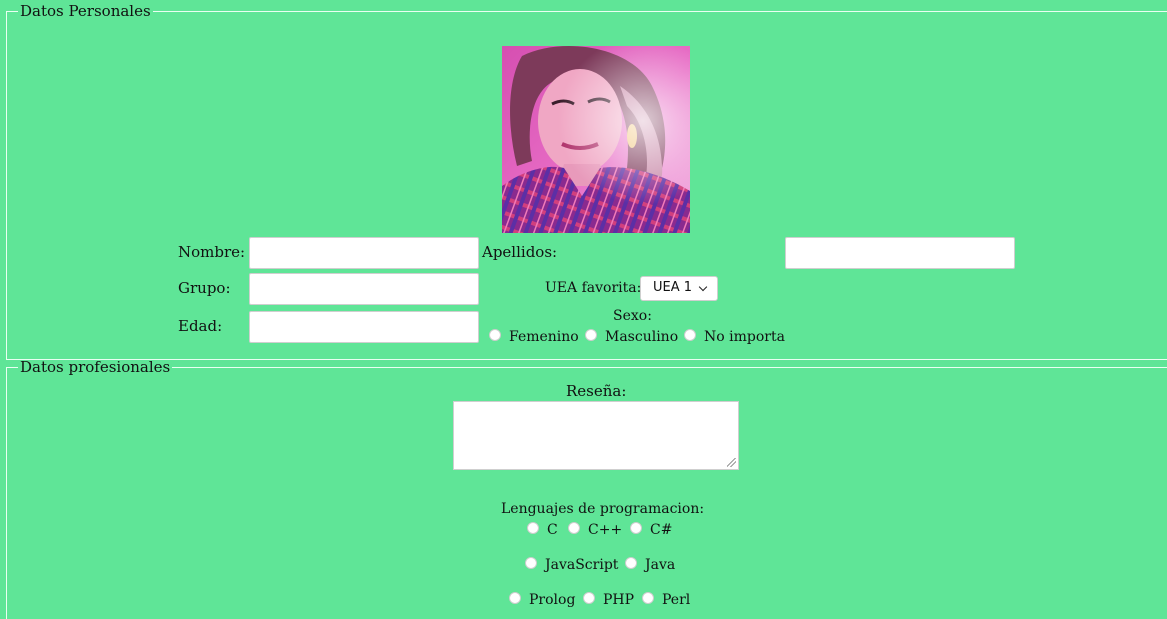 This screenshot has height=619, width=1167. What do you see at coordinates (364, 327) in the screenshot?
I see `edad-field` at bounding box center [364, 327].